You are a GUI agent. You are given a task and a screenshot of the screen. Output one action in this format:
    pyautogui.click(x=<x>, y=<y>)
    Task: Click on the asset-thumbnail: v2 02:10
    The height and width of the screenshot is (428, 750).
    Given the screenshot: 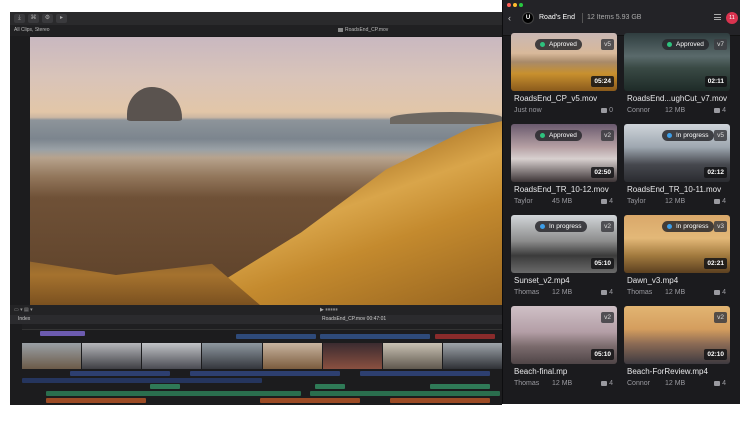 What is the action you would take?
    pyautogui.click(x=677, y=335)
    